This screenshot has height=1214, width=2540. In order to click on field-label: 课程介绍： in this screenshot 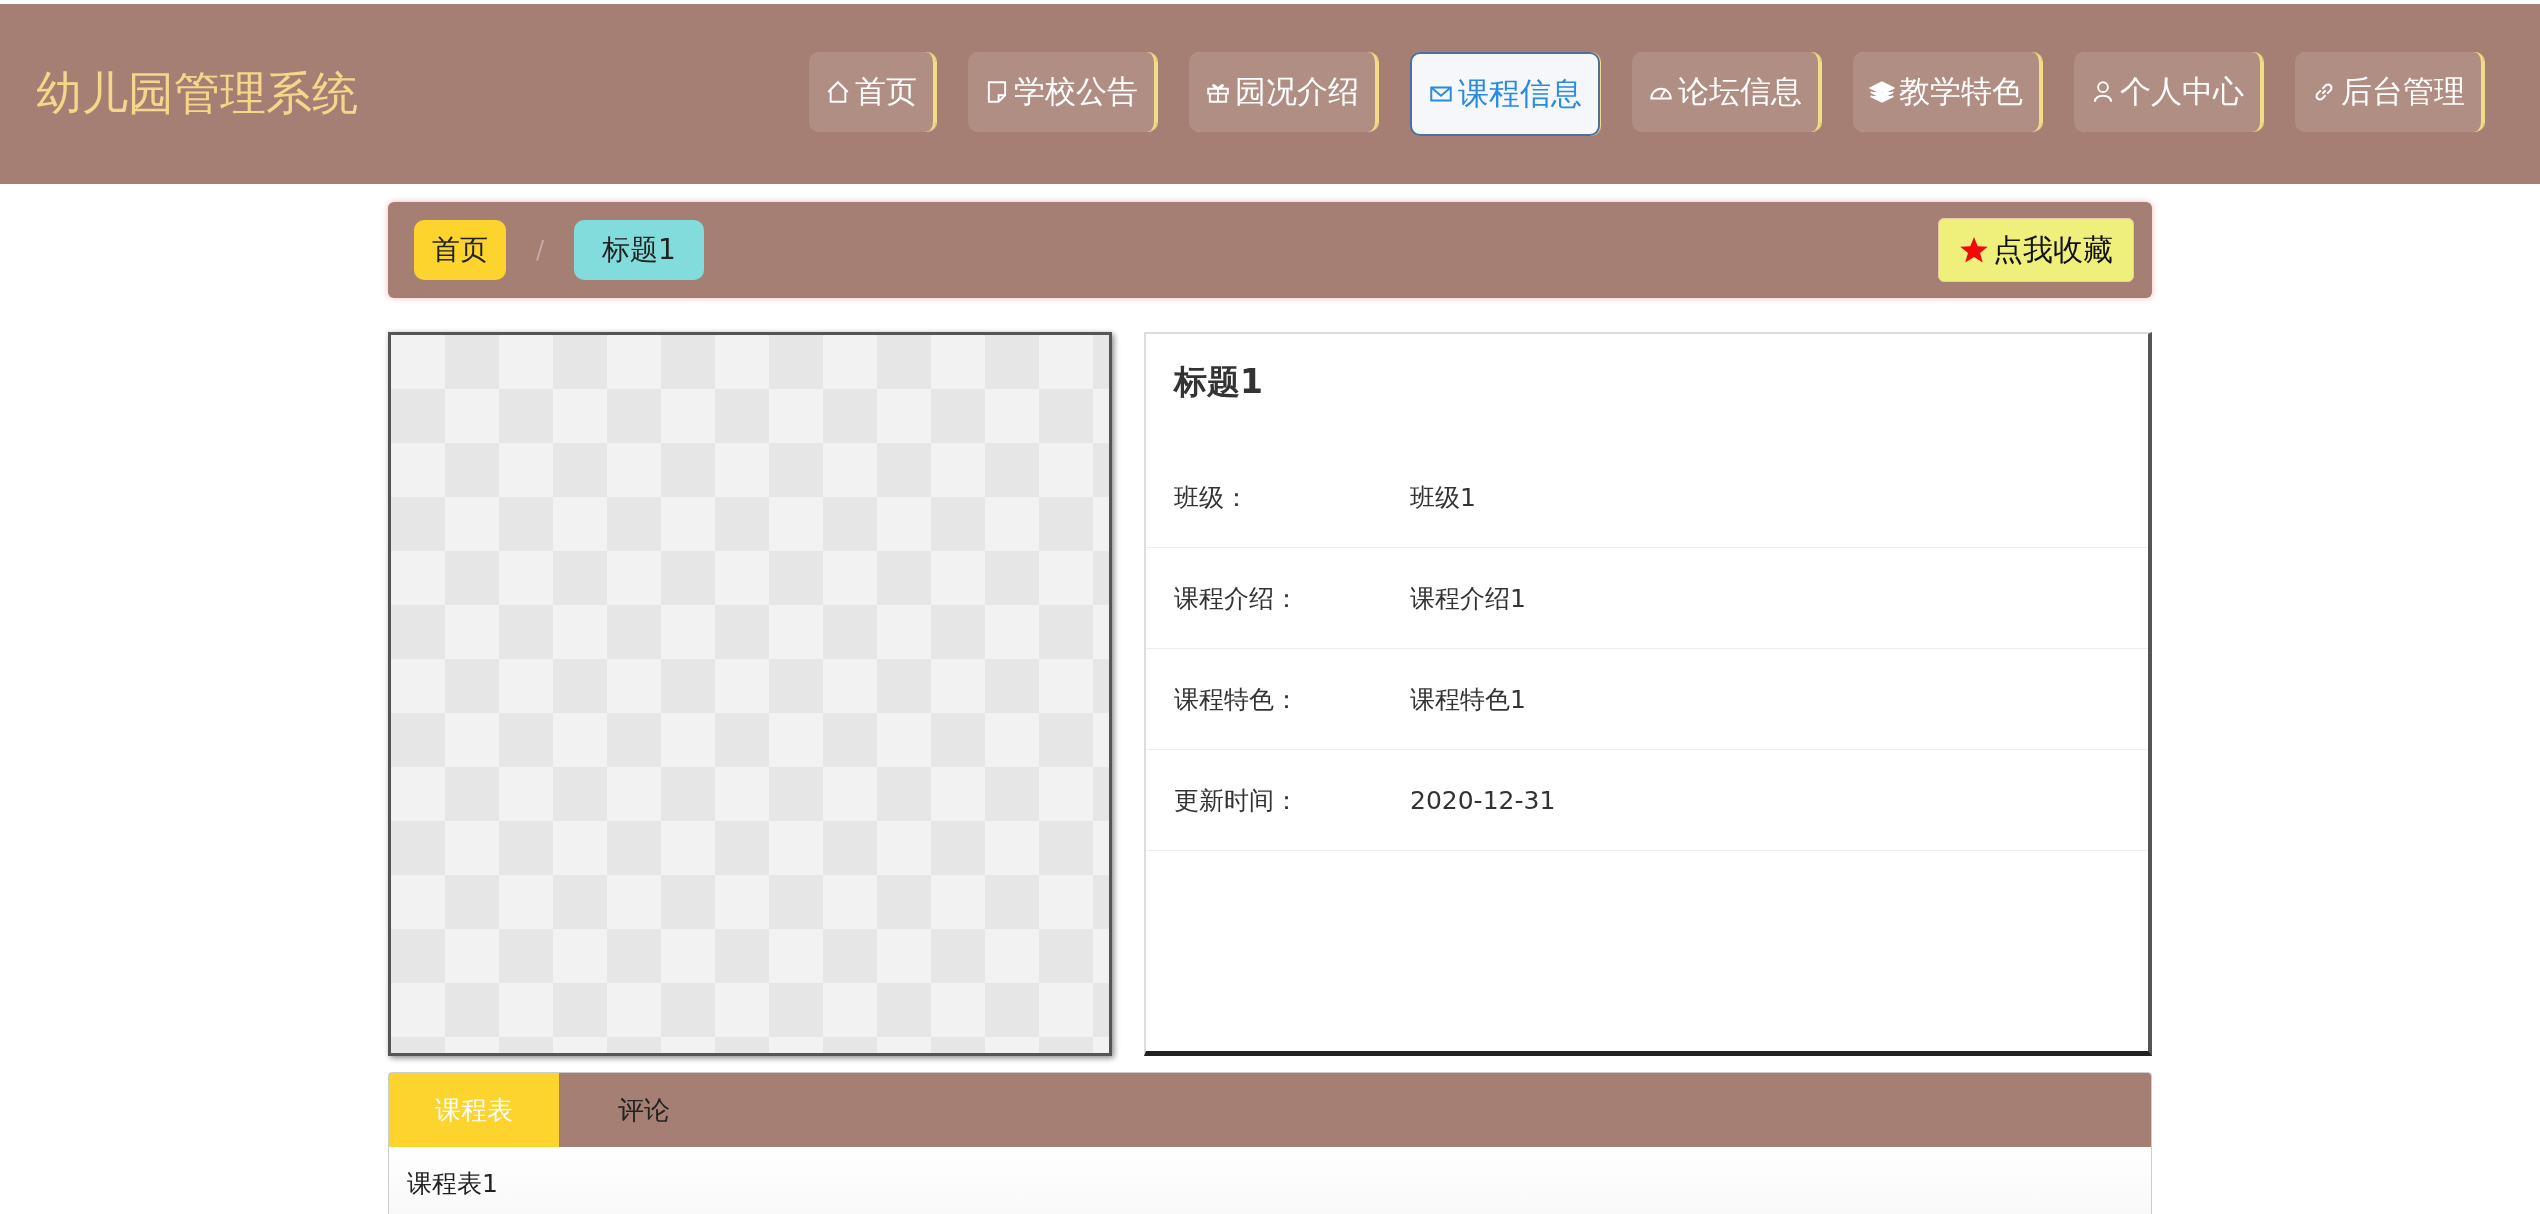, I will do `click(1237, 598)`.